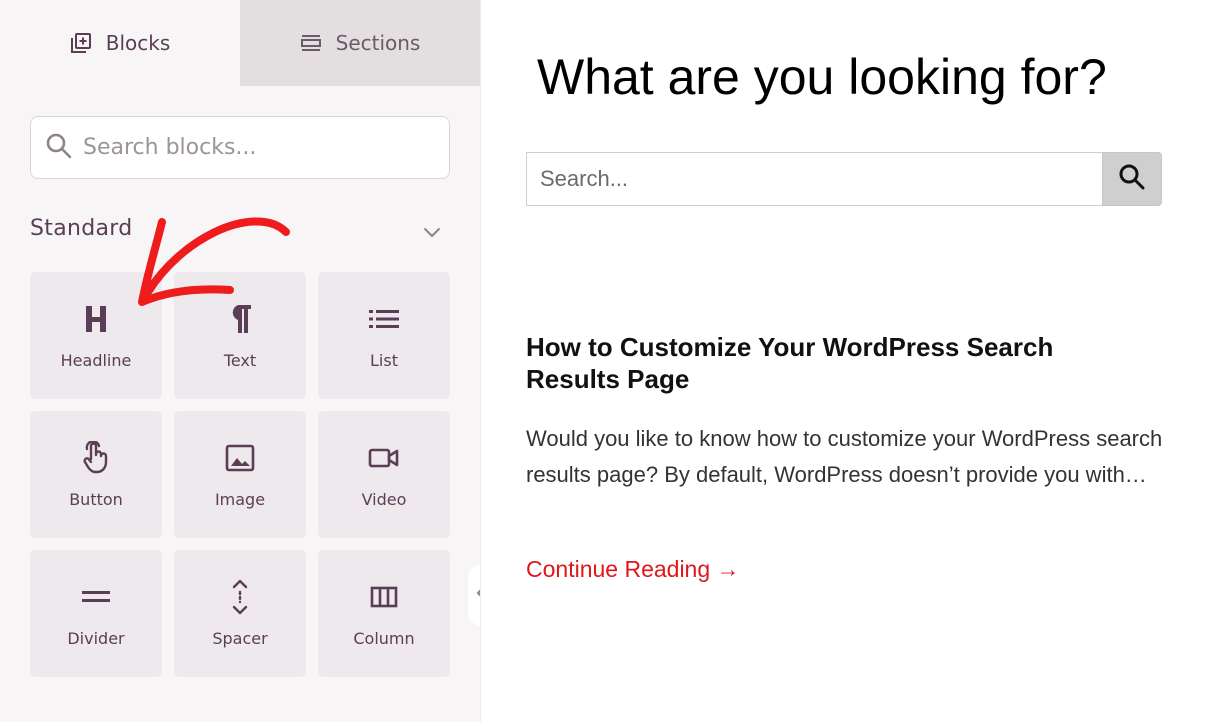 The height and width of the screenshot is (722, 1207). I want to click on site-search, so click(814, 179).